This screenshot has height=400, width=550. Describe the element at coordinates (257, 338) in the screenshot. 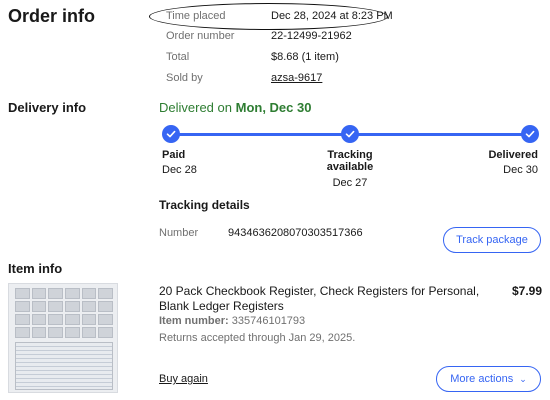

I see `returns-policy-text: Returns accepted through Jan 29, 2025.` at that location.